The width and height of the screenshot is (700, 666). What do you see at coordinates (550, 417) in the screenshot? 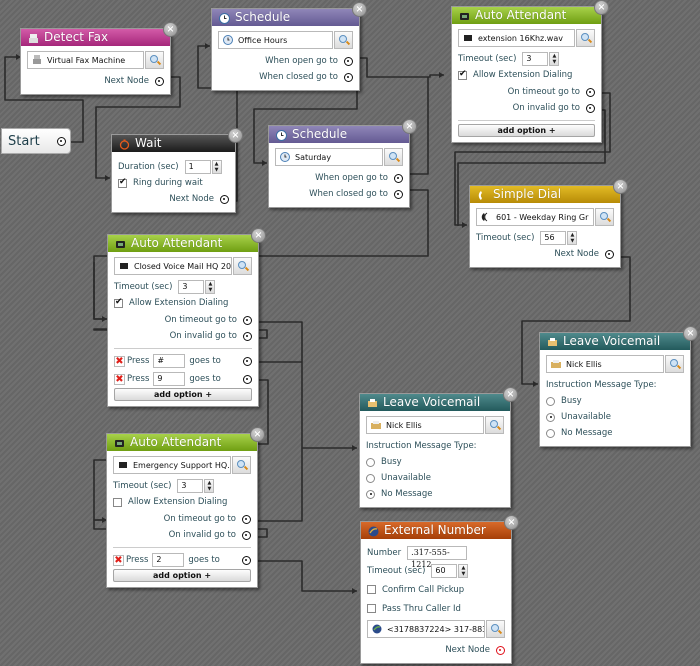
I see `radio-unavailable` at bounding box center [550, 417].